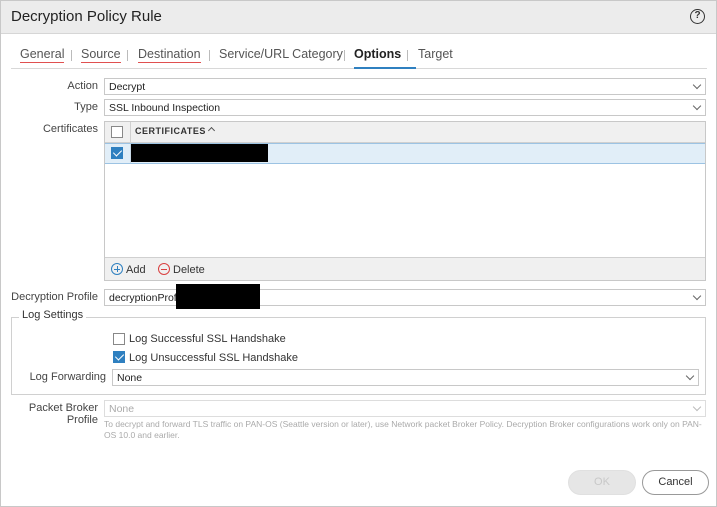 The height and width of the screenshot is (507, 717). Describe the element at coordinates (119, 339) in the screenshot. I see `log-successful-checkbox` at that location.